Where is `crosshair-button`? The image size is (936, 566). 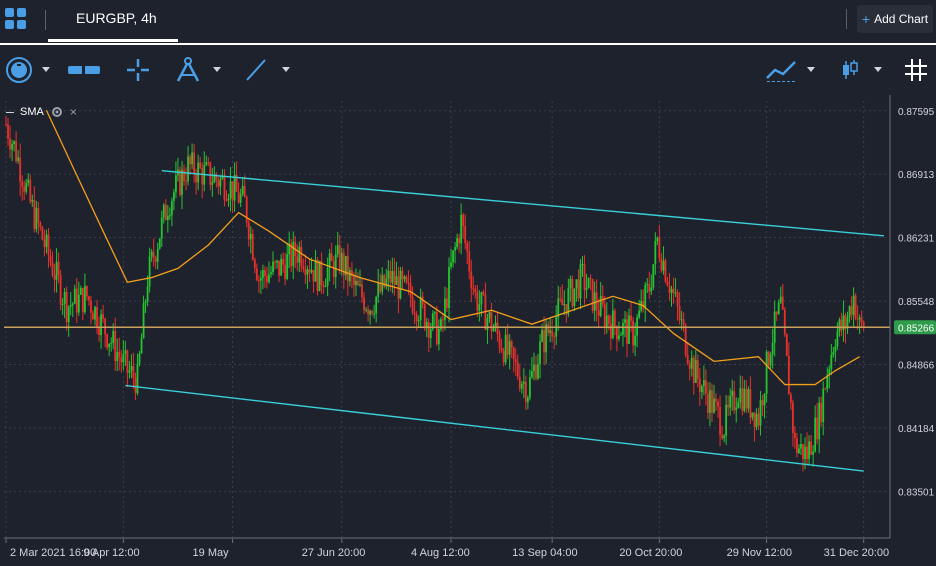 crosshair-button is located at coordinates (138, 70).